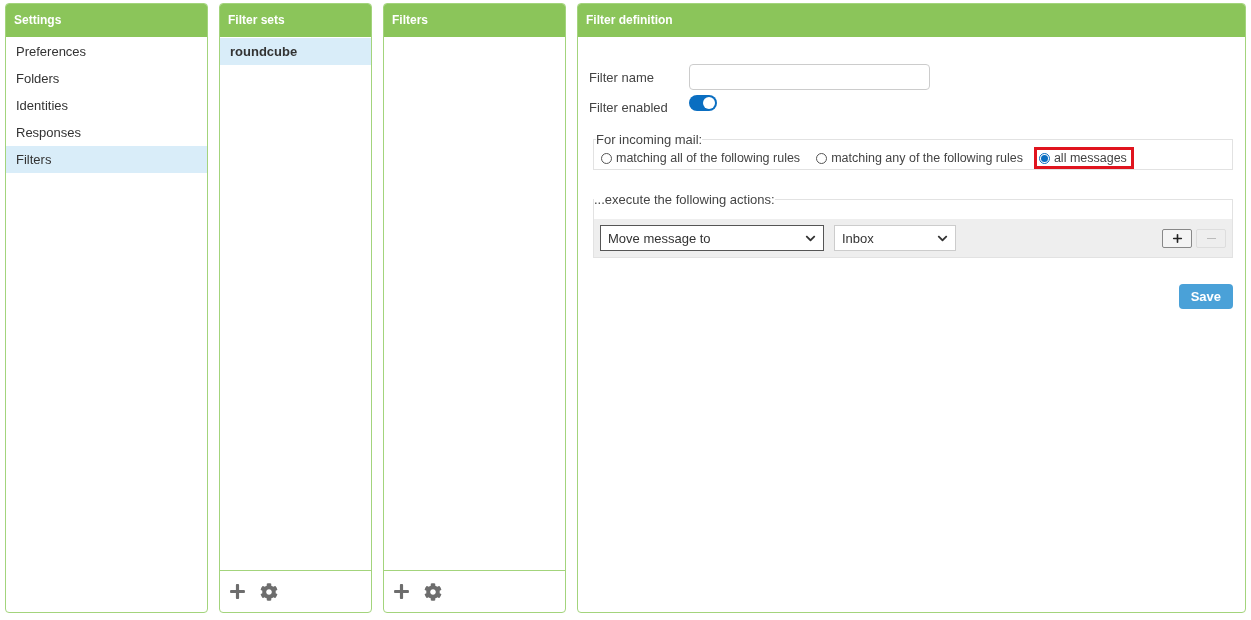  I want to click on radio-option: all messages, so click(1083, 158).